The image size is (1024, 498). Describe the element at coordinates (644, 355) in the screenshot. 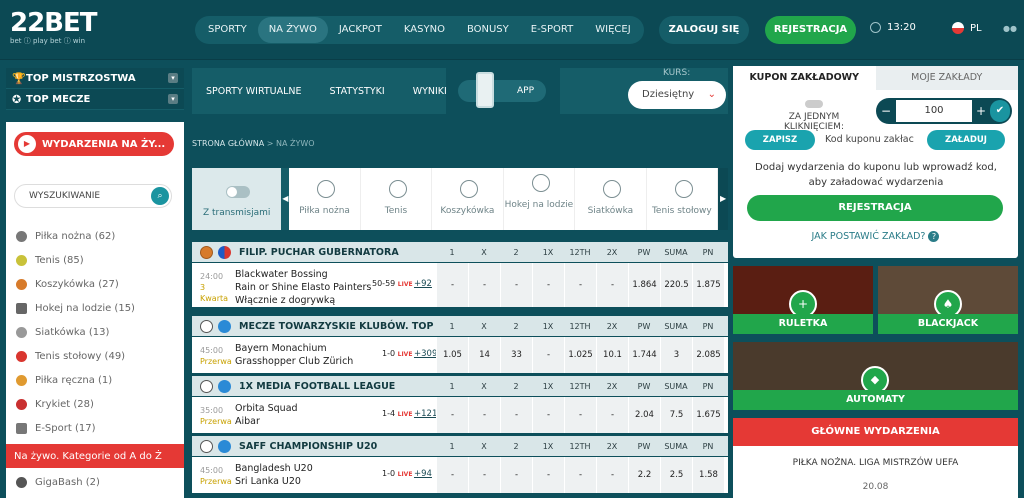

I see `odd-cell: 1.744` at that location.